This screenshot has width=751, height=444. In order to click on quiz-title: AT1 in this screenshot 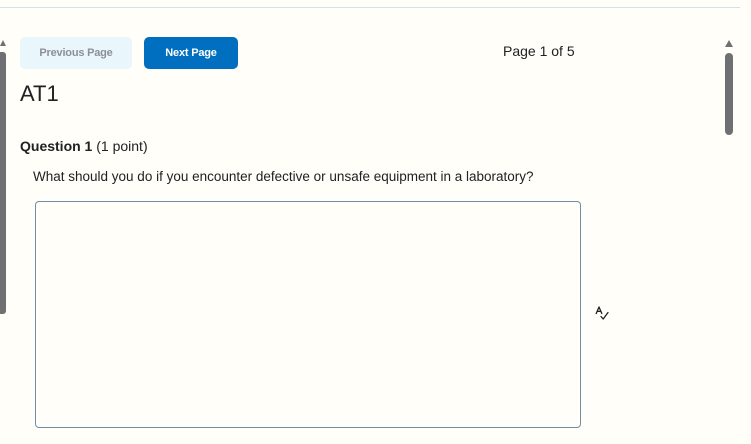, I will do `click(39, 93)`.